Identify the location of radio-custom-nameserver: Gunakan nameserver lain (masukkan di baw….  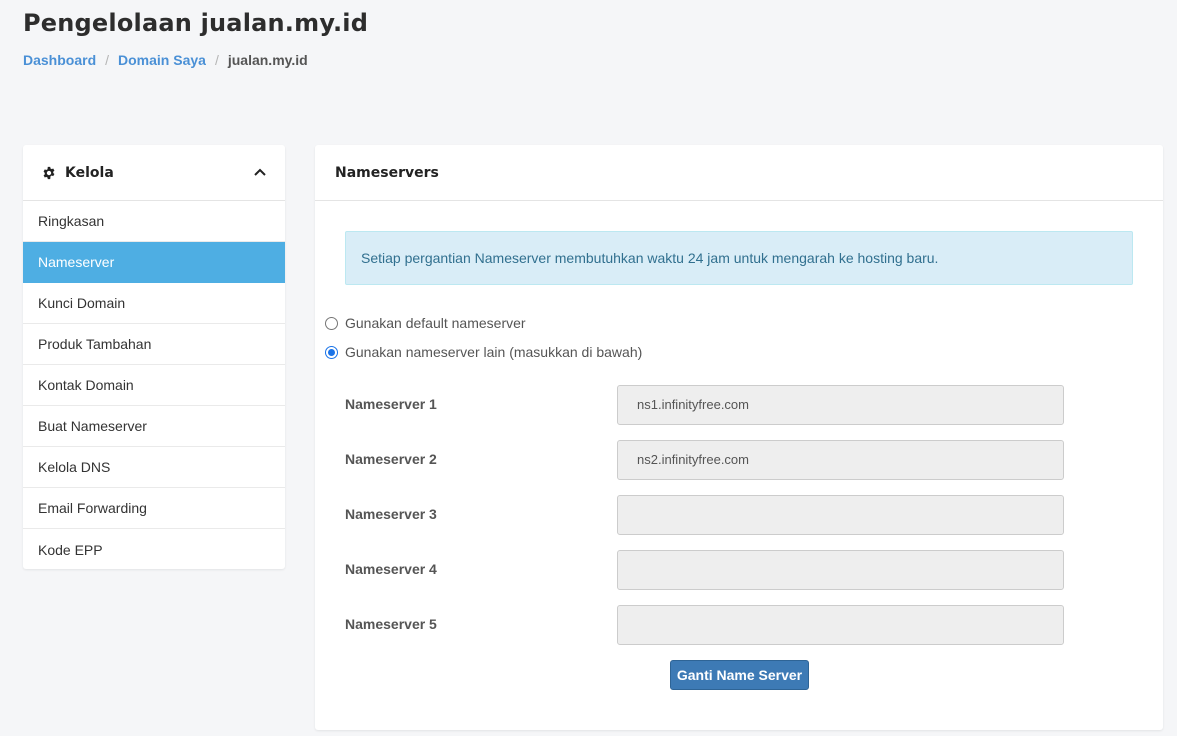
(483, 352).